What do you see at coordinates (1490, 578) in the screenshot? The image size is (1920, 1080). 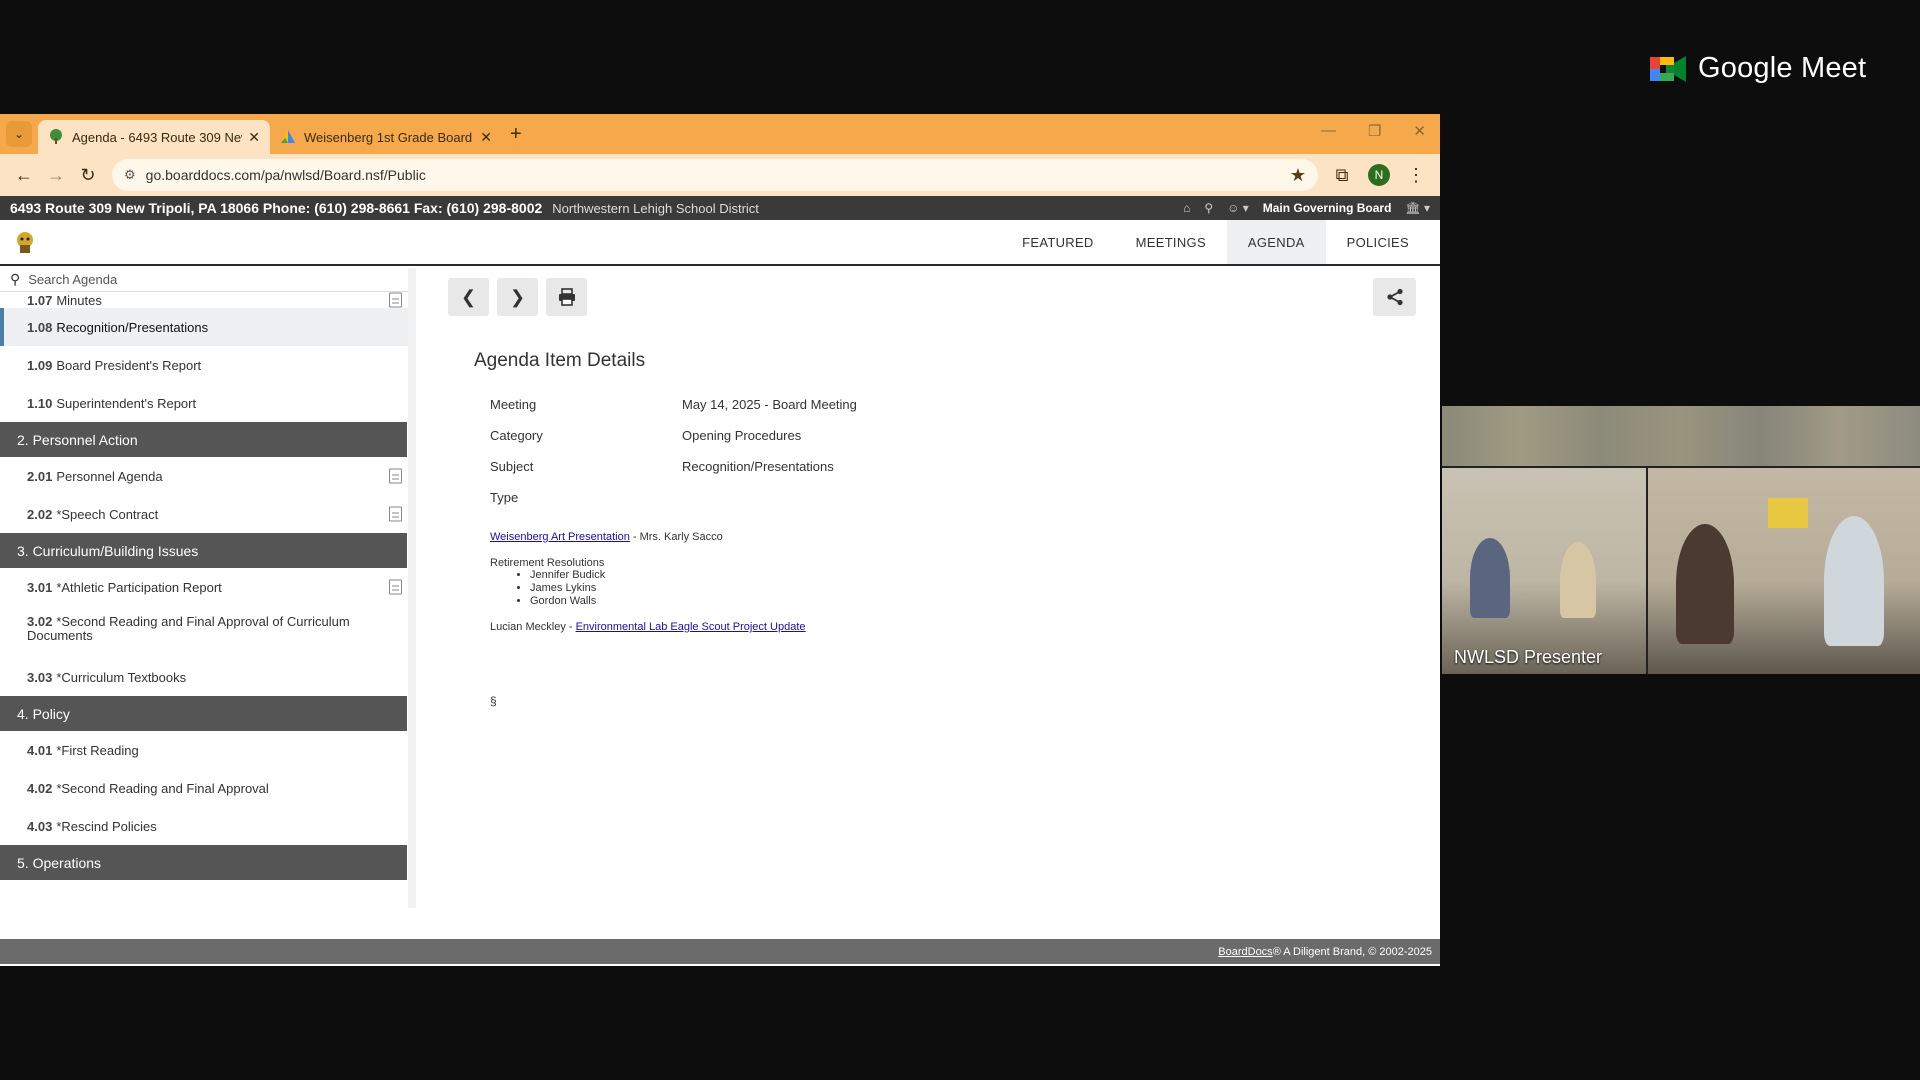 I see `participant-silhouette` at bounding box center [1490, 578].